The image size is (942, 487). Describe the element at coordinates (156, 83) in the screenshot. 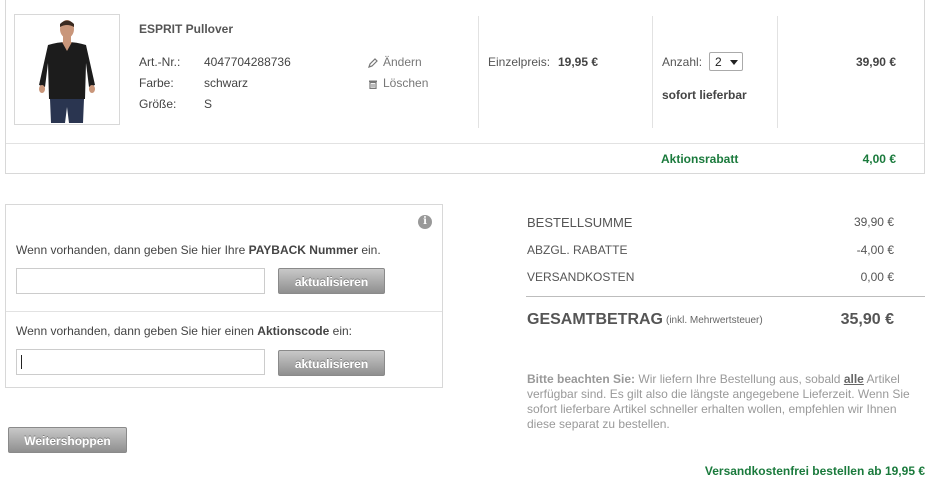

I see `color-label: Farbe:` at that location.